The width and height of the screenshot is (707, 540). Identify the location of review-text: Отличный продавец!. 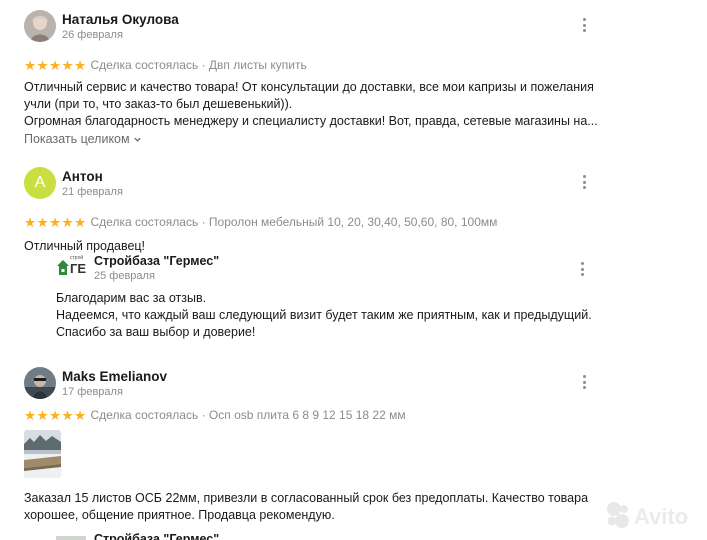
(309, 246).